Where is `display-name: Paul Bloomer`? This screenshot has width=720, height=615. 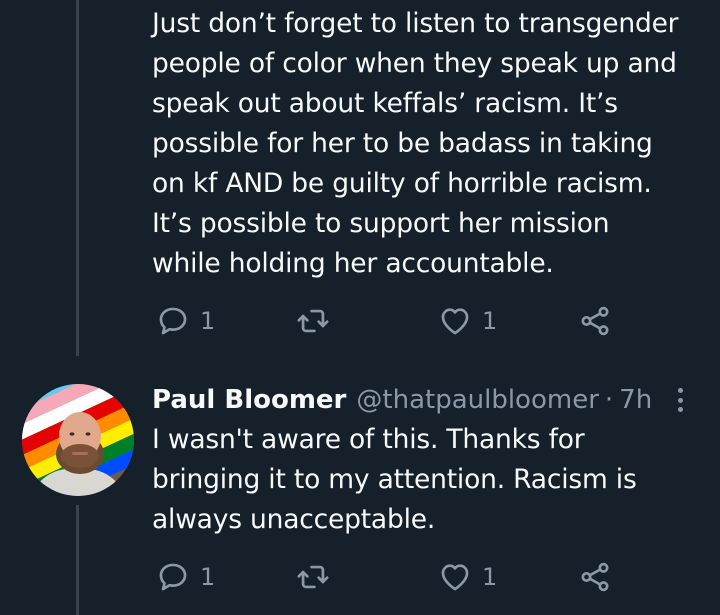
display-name: Paul Bloomer is located at coordinates (249, 400).